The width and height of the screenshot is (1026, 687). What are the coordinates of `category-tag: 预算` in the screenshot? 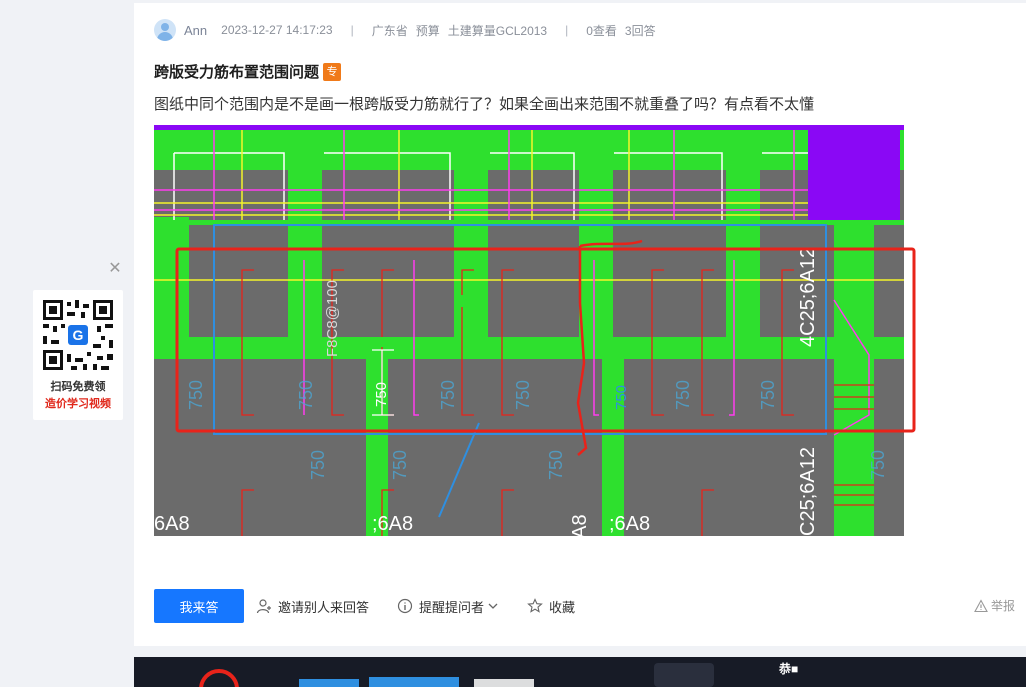 It's located at (428, 30).